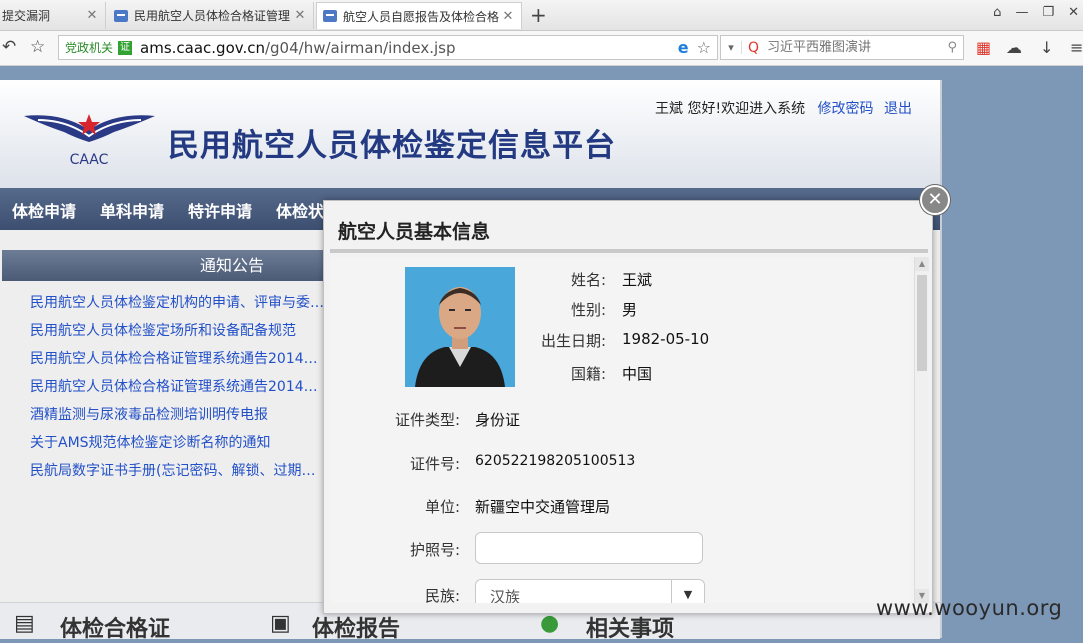 Image resolution: width=1083 pixels, height=643 pixels. What do you see at coordinates (177, 443) in the screenshot?
I see `notice-item: 关于AMS规范体检鉴定诊断名称的通知` at bounding box center [177, 443].